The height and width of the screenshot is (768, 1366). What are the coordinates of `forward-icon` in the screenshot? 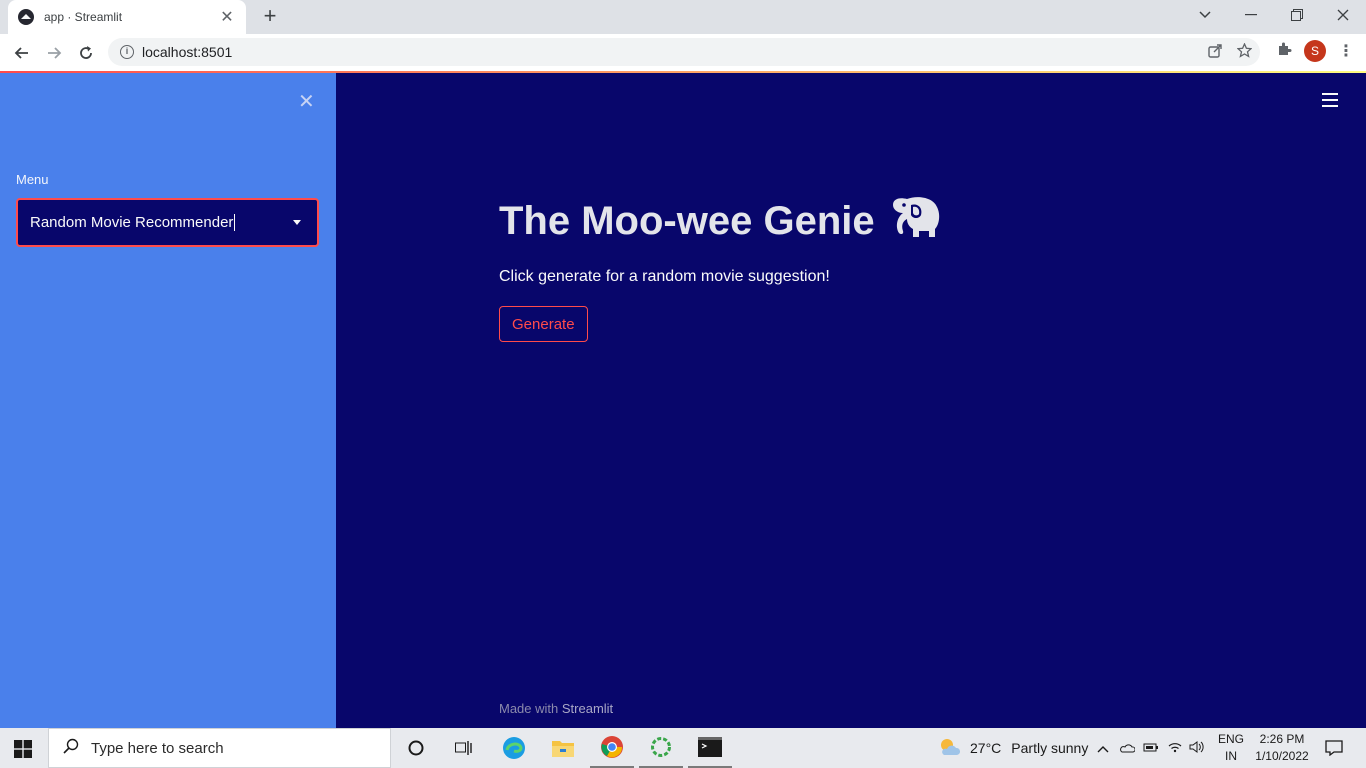 It's located at (54, 53).